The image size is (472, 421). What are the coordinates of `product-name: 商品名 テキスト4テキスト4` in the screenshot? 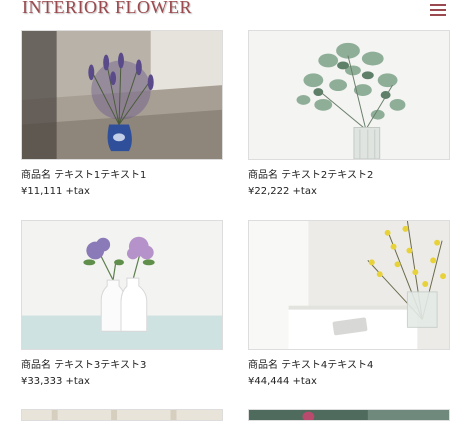 It's located at (349, 363).